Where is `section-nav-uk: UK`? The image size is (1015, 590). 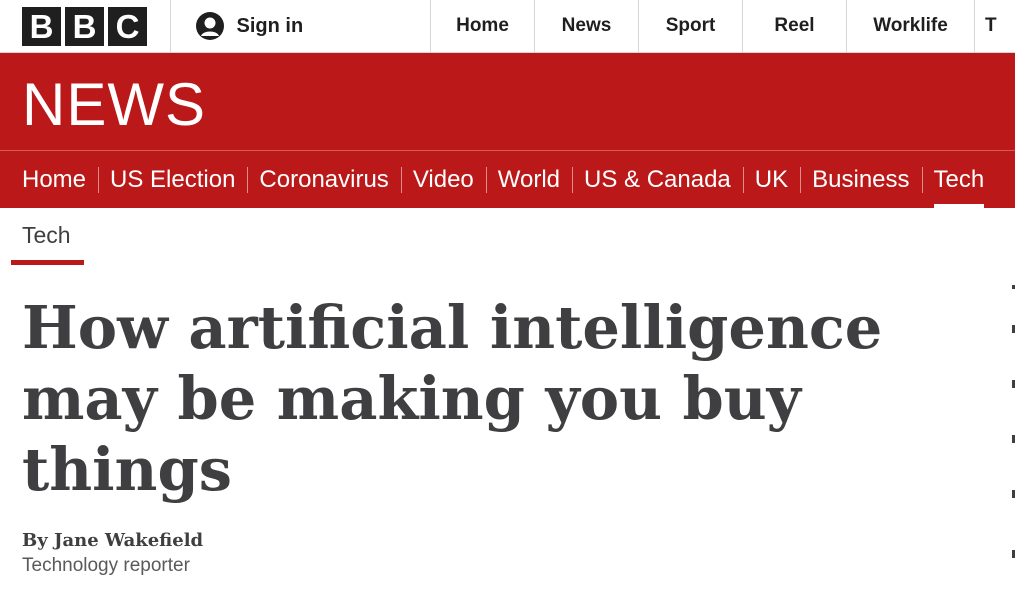 section-nav-uk: UK is located at coordinates (771, 179).